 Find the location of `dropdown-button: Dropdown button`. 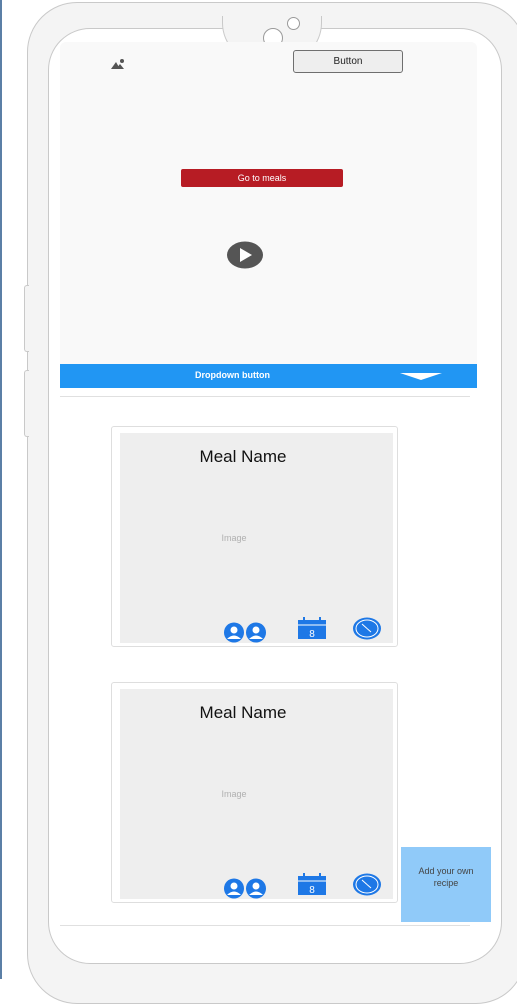

dropdown-button: Dropdown button is located at coordinates (268, 376).